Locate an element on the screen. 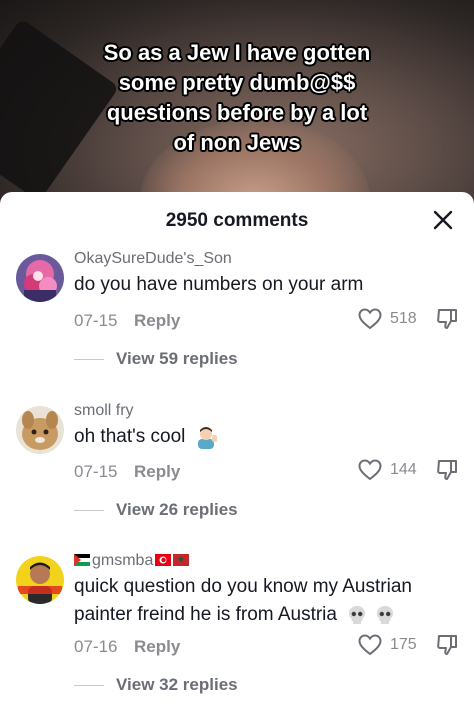  like-button: 518 is located at coordinates (387, 319).